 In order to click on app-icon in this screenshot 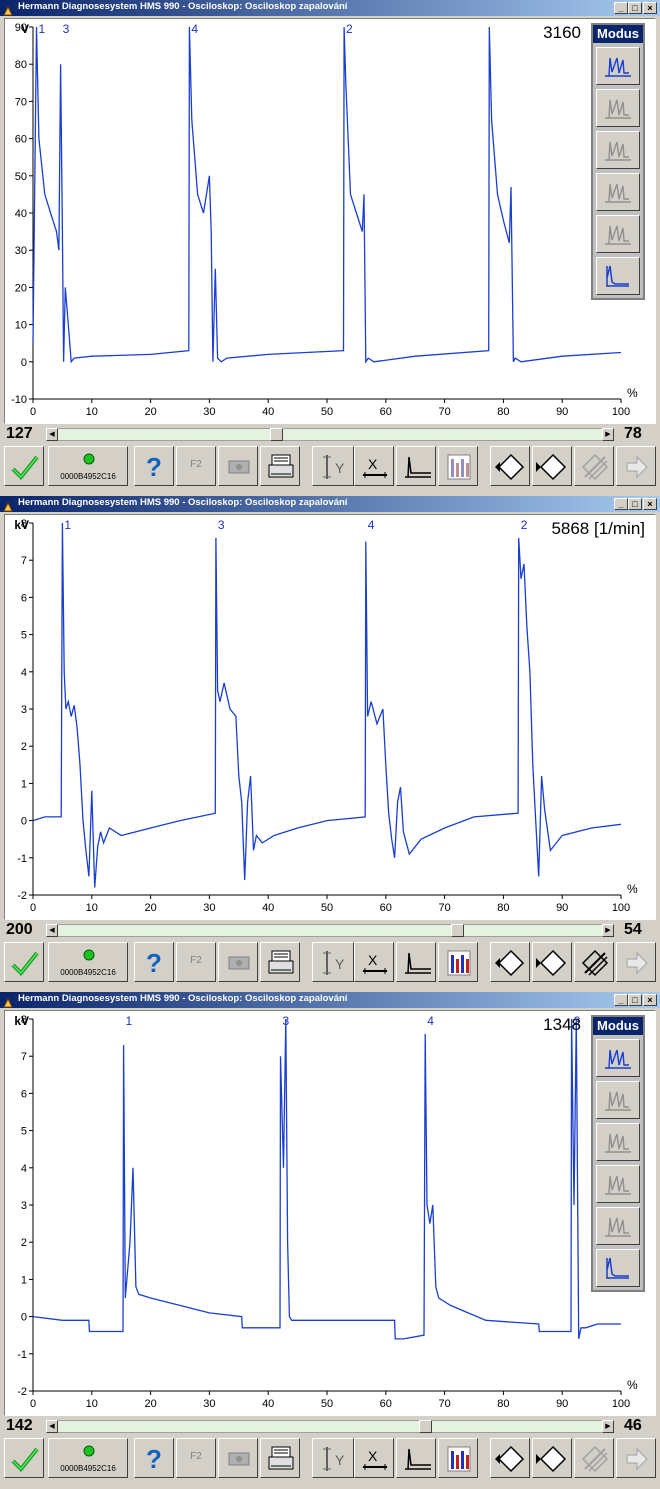, I will do `click(8, 1001)`.